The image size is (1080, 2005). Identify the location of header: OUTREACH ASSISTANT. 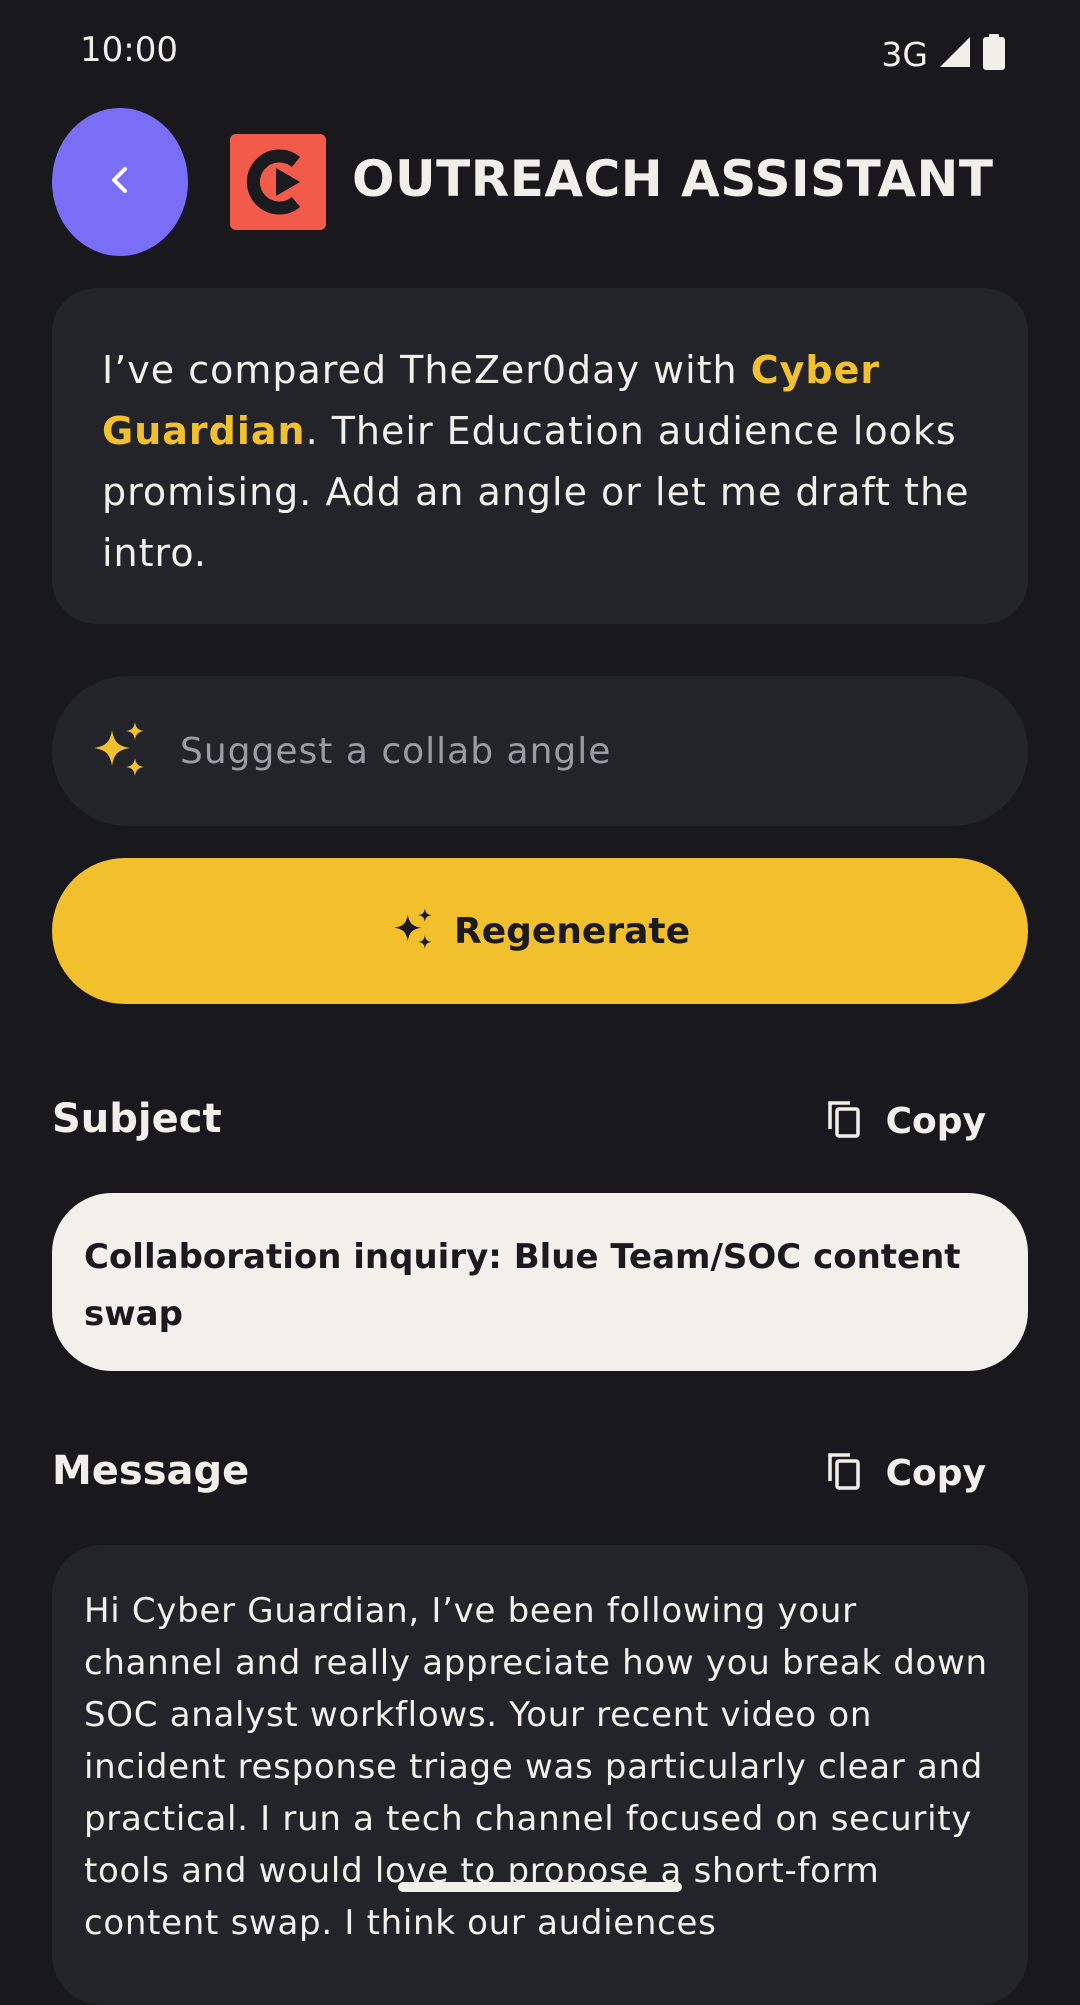
(540, 183).